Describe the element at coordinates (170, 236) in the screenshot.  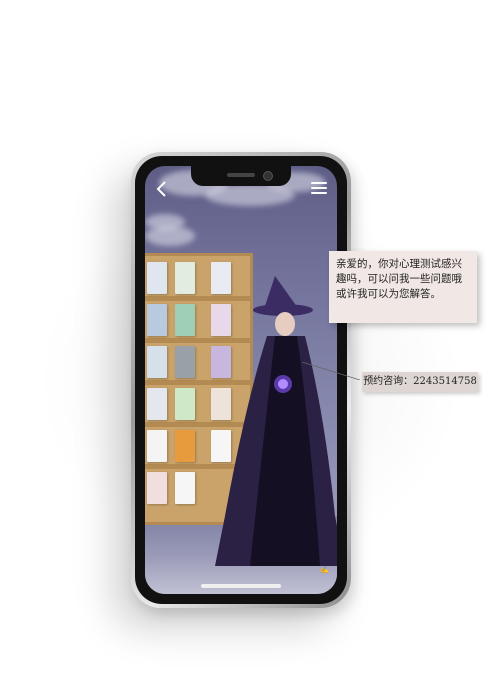
I see `cloud` at that location.